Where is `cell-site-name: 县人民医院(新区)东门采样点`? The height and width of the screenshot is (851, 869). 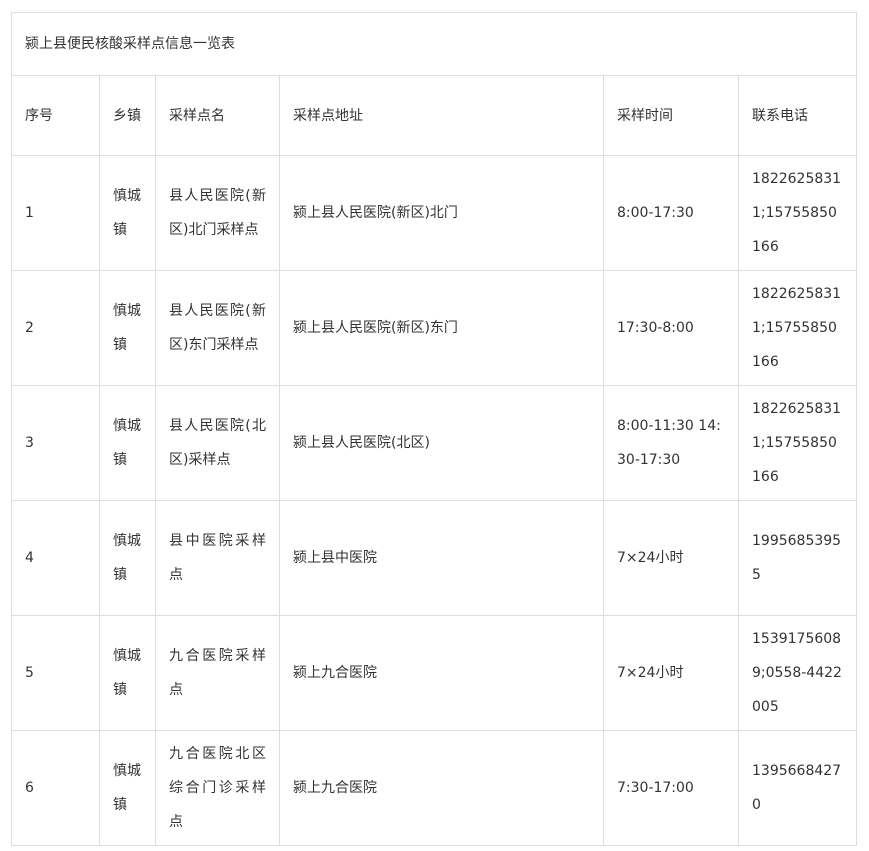
cell-site-name: 县人民医院(新区)东门采样点 is located at coordinates (217, 328).